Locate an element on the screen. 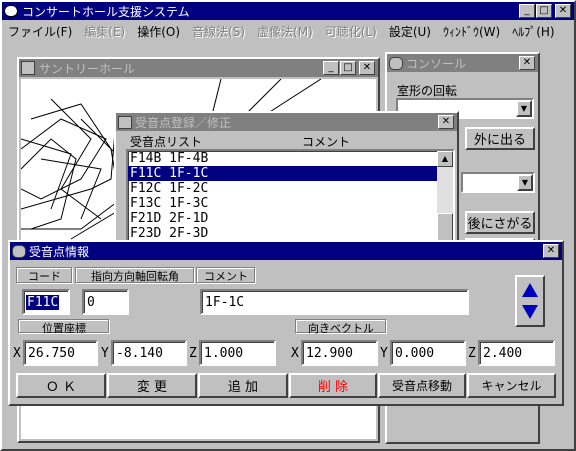 This screenshot has width=576, height=451. delete-button: 削 除 is located at coordinates (333, 385).